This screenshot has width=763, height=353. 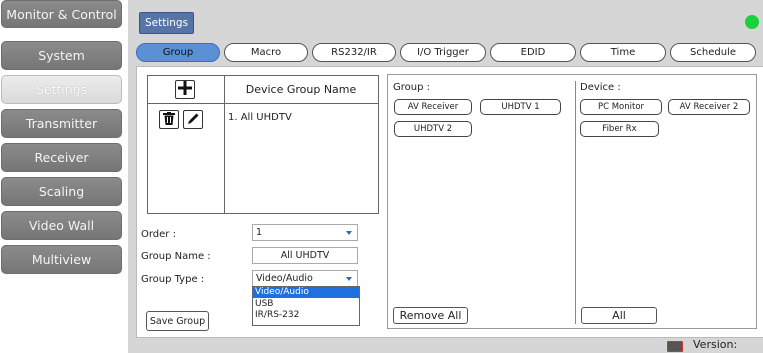 I want to click on panel-divider, so click(x=575, y=202).